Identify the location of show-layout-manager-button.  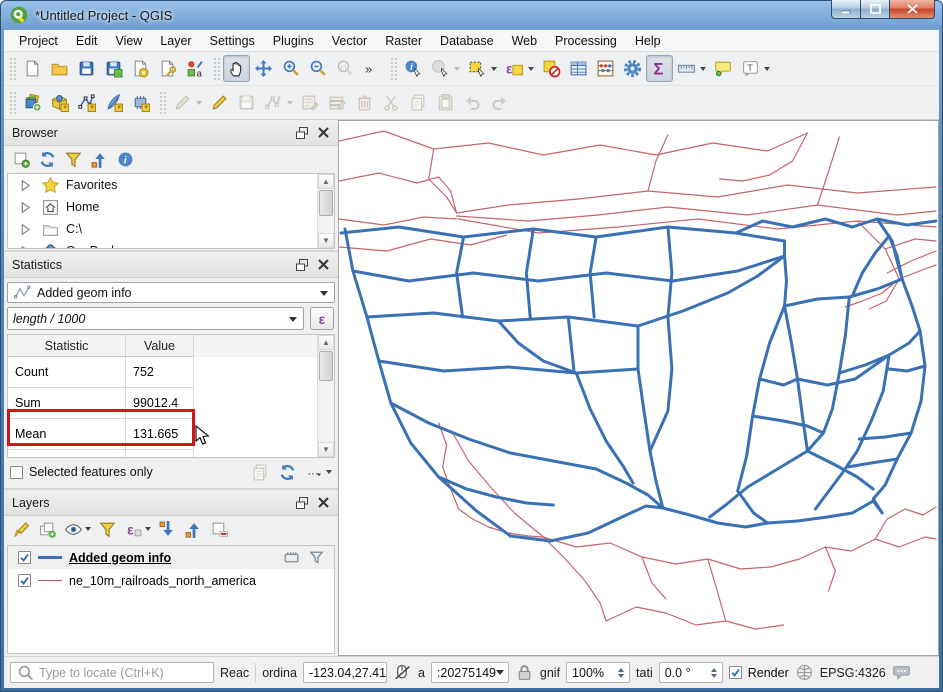
(167, 68).